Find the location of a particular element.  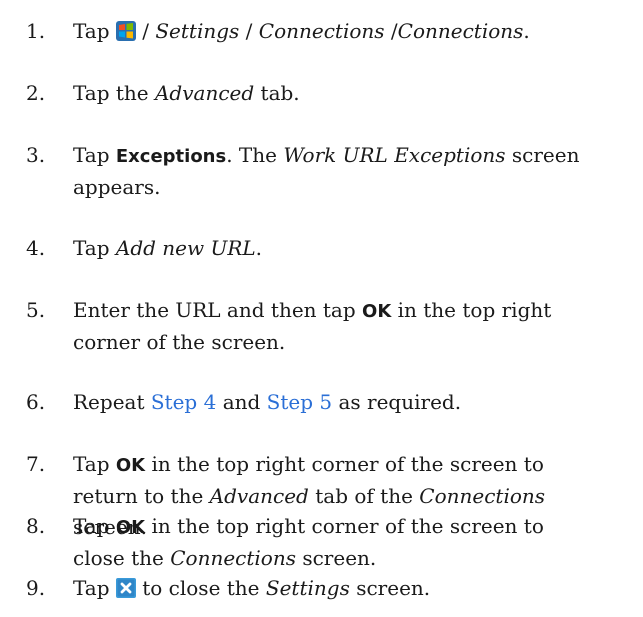

step-text-fragment: Tap the is located at coordinates (111, 93).